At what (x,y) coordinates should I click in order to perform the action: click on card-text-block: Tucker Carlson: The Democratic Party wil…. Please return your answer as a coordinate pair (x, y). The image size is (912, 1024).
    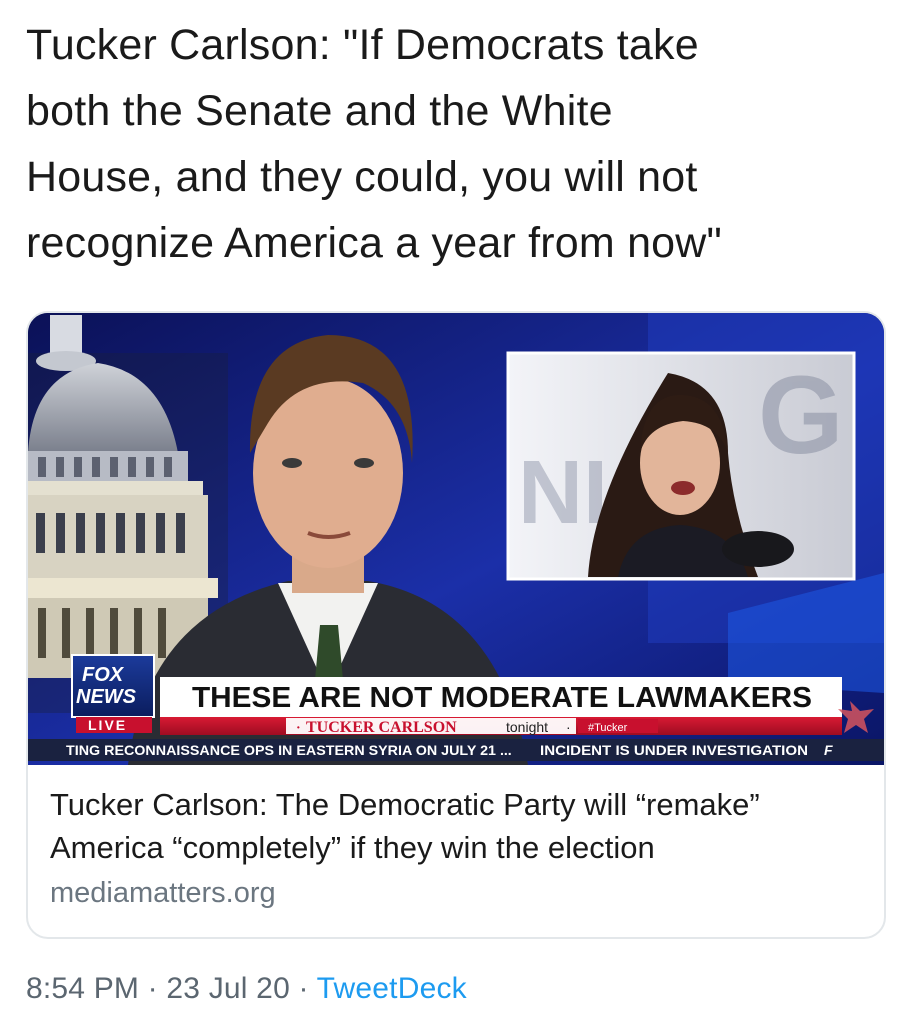
    Looking at the image, I should click on (460, 849).